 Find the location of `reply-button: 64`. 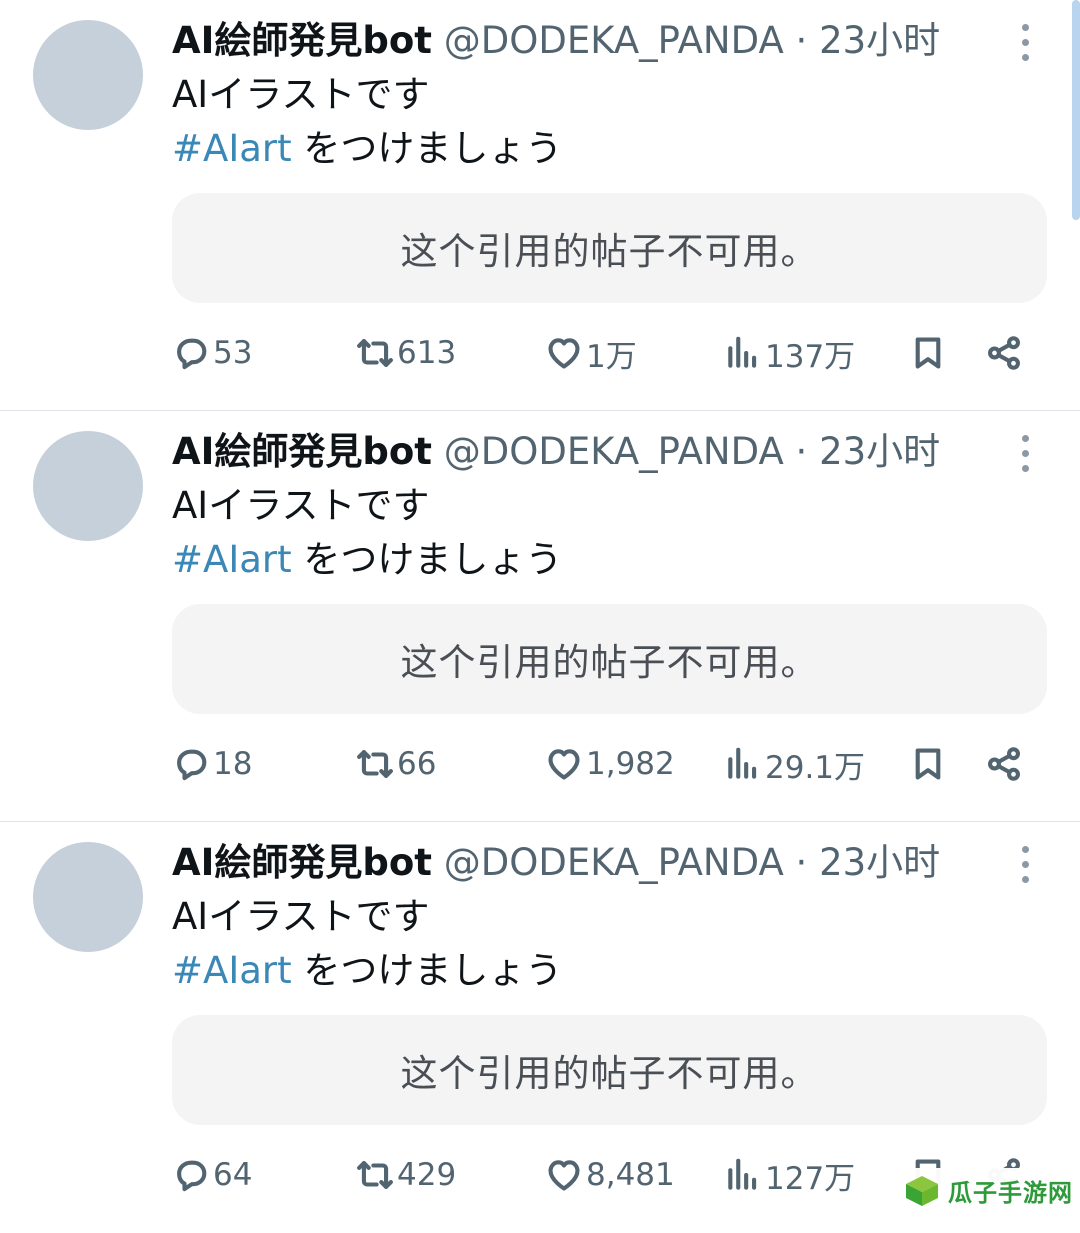

reply-button: 64 is located at coordinates (212, 1175).